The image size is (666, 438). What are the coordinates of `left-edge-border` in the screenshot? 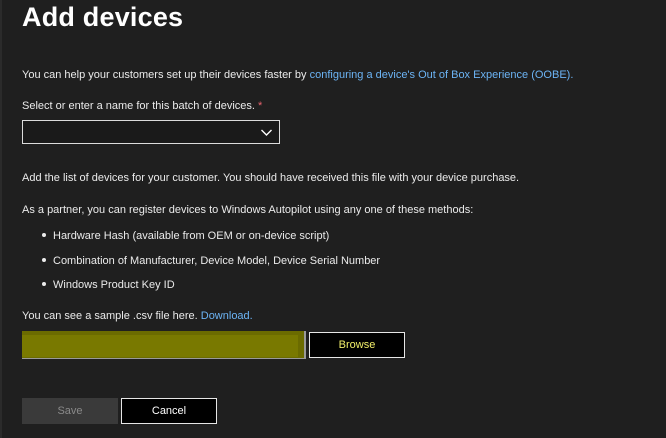 It's located at (1, 219).